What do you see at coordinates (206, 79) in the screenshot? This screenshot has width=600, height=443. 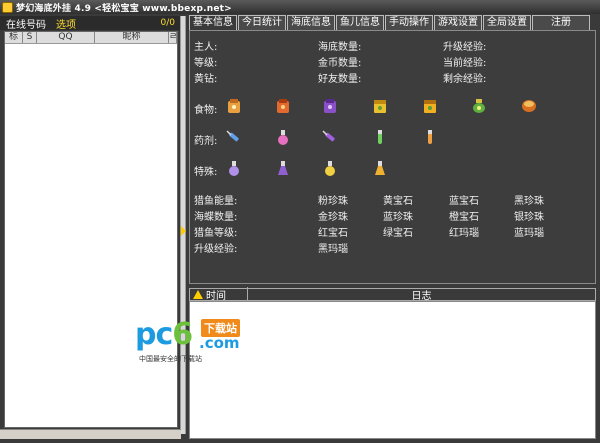 I see `yellow-diamond-label: 黄钻:` at bounding box center [206, 79].